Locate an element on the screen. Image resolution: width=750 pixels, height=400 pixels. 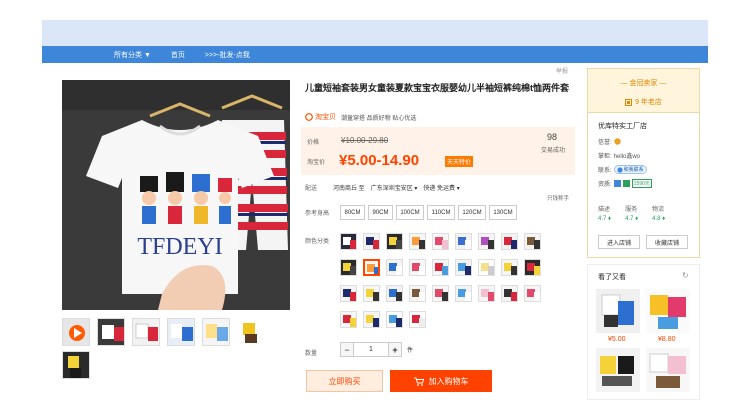
ship-fee-select: 快递 免运费 ▾ is located at coordinates (441, 187).